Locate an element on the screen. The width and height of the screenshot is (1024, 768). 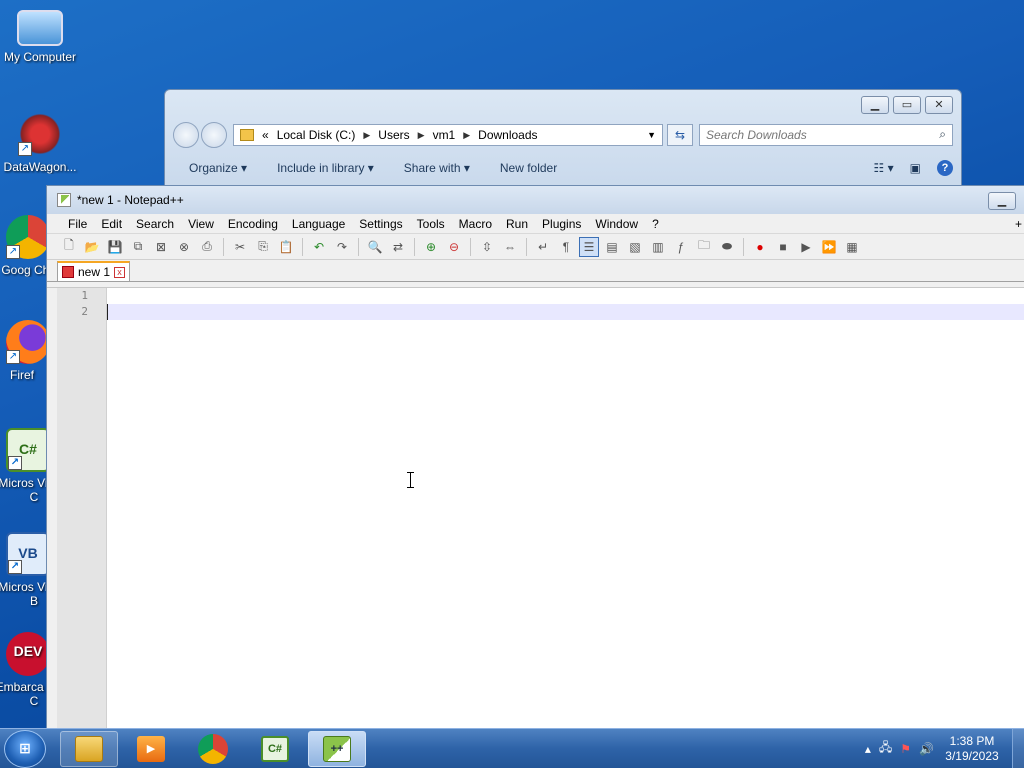
menu-edit: Edit is located at coordinates (111, 224).